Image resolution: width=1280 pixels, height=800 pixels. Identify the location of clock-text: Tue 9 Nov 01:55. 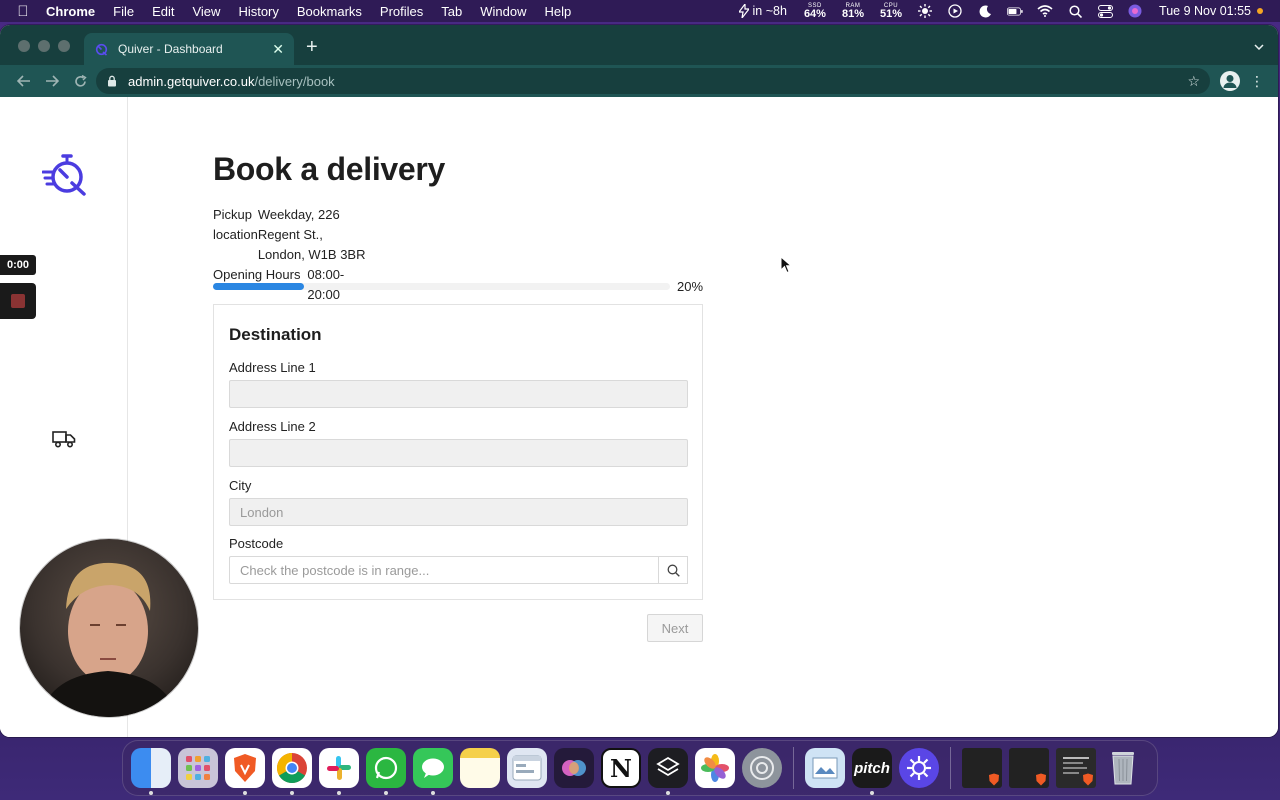
(1205, 11).